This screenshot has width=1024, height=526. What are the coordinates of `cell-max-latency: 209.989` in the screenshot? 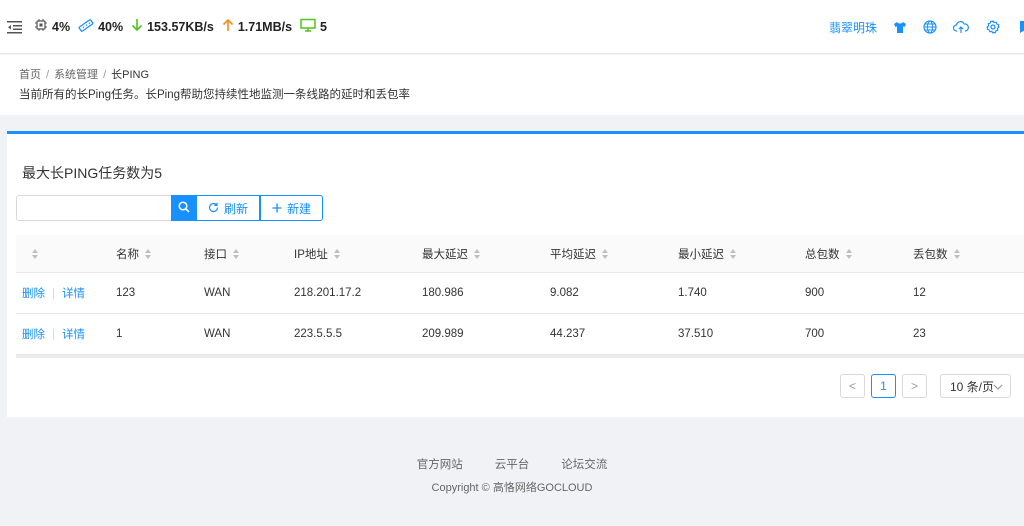 It's located at (443, 334).